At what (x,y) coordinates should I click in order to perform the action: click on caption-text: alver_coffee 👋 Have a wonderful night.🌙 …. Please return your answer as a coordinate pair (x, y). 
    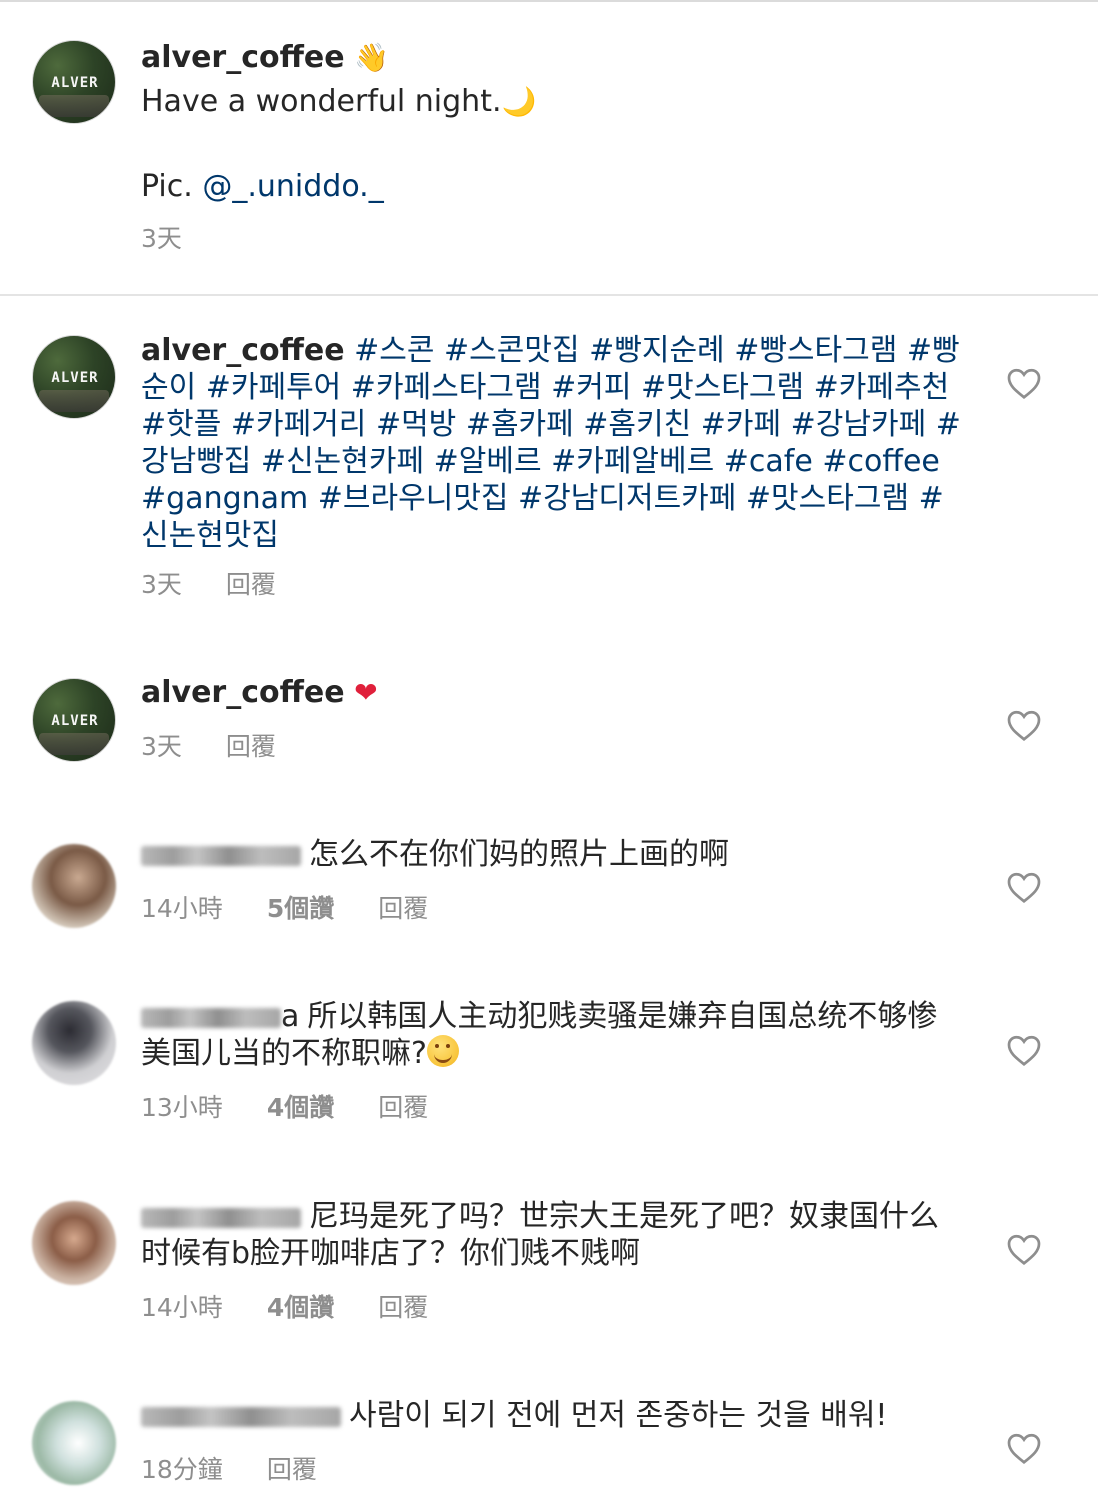
    Looking at the image, I should click on (551, 122).